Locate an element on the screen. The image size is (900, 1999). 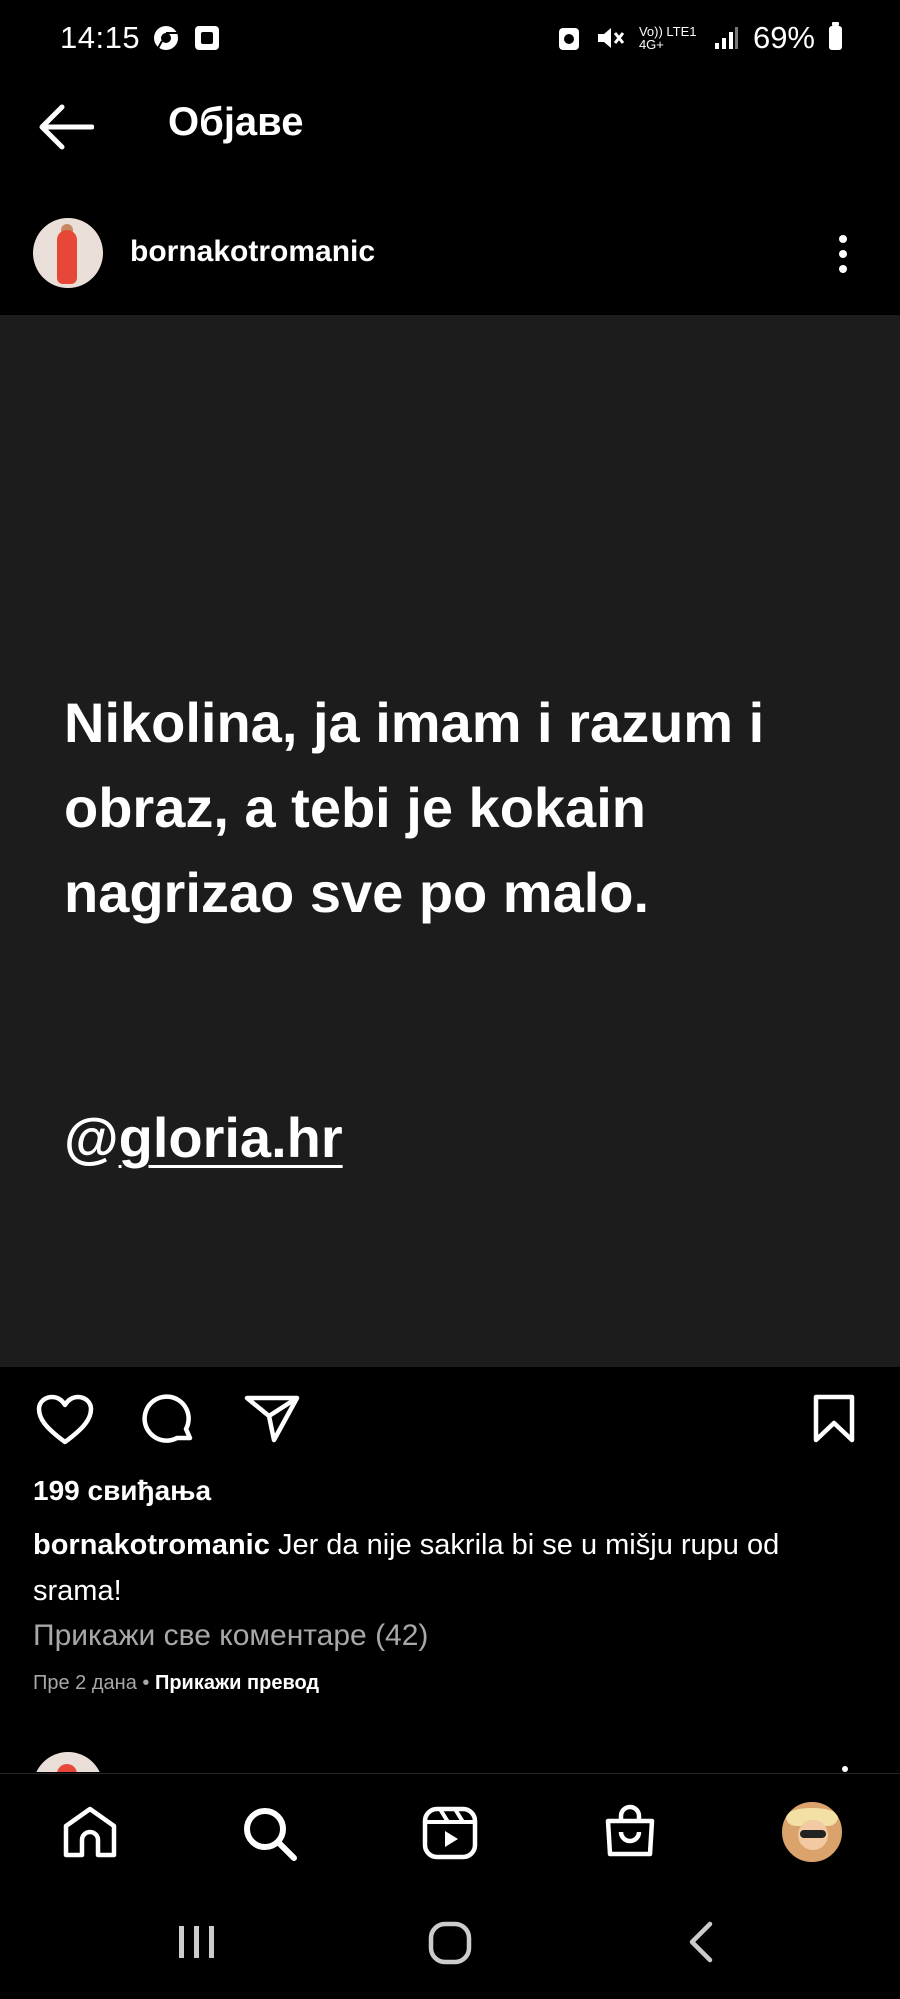
heart-icon is located at coordinates (65, 1419).